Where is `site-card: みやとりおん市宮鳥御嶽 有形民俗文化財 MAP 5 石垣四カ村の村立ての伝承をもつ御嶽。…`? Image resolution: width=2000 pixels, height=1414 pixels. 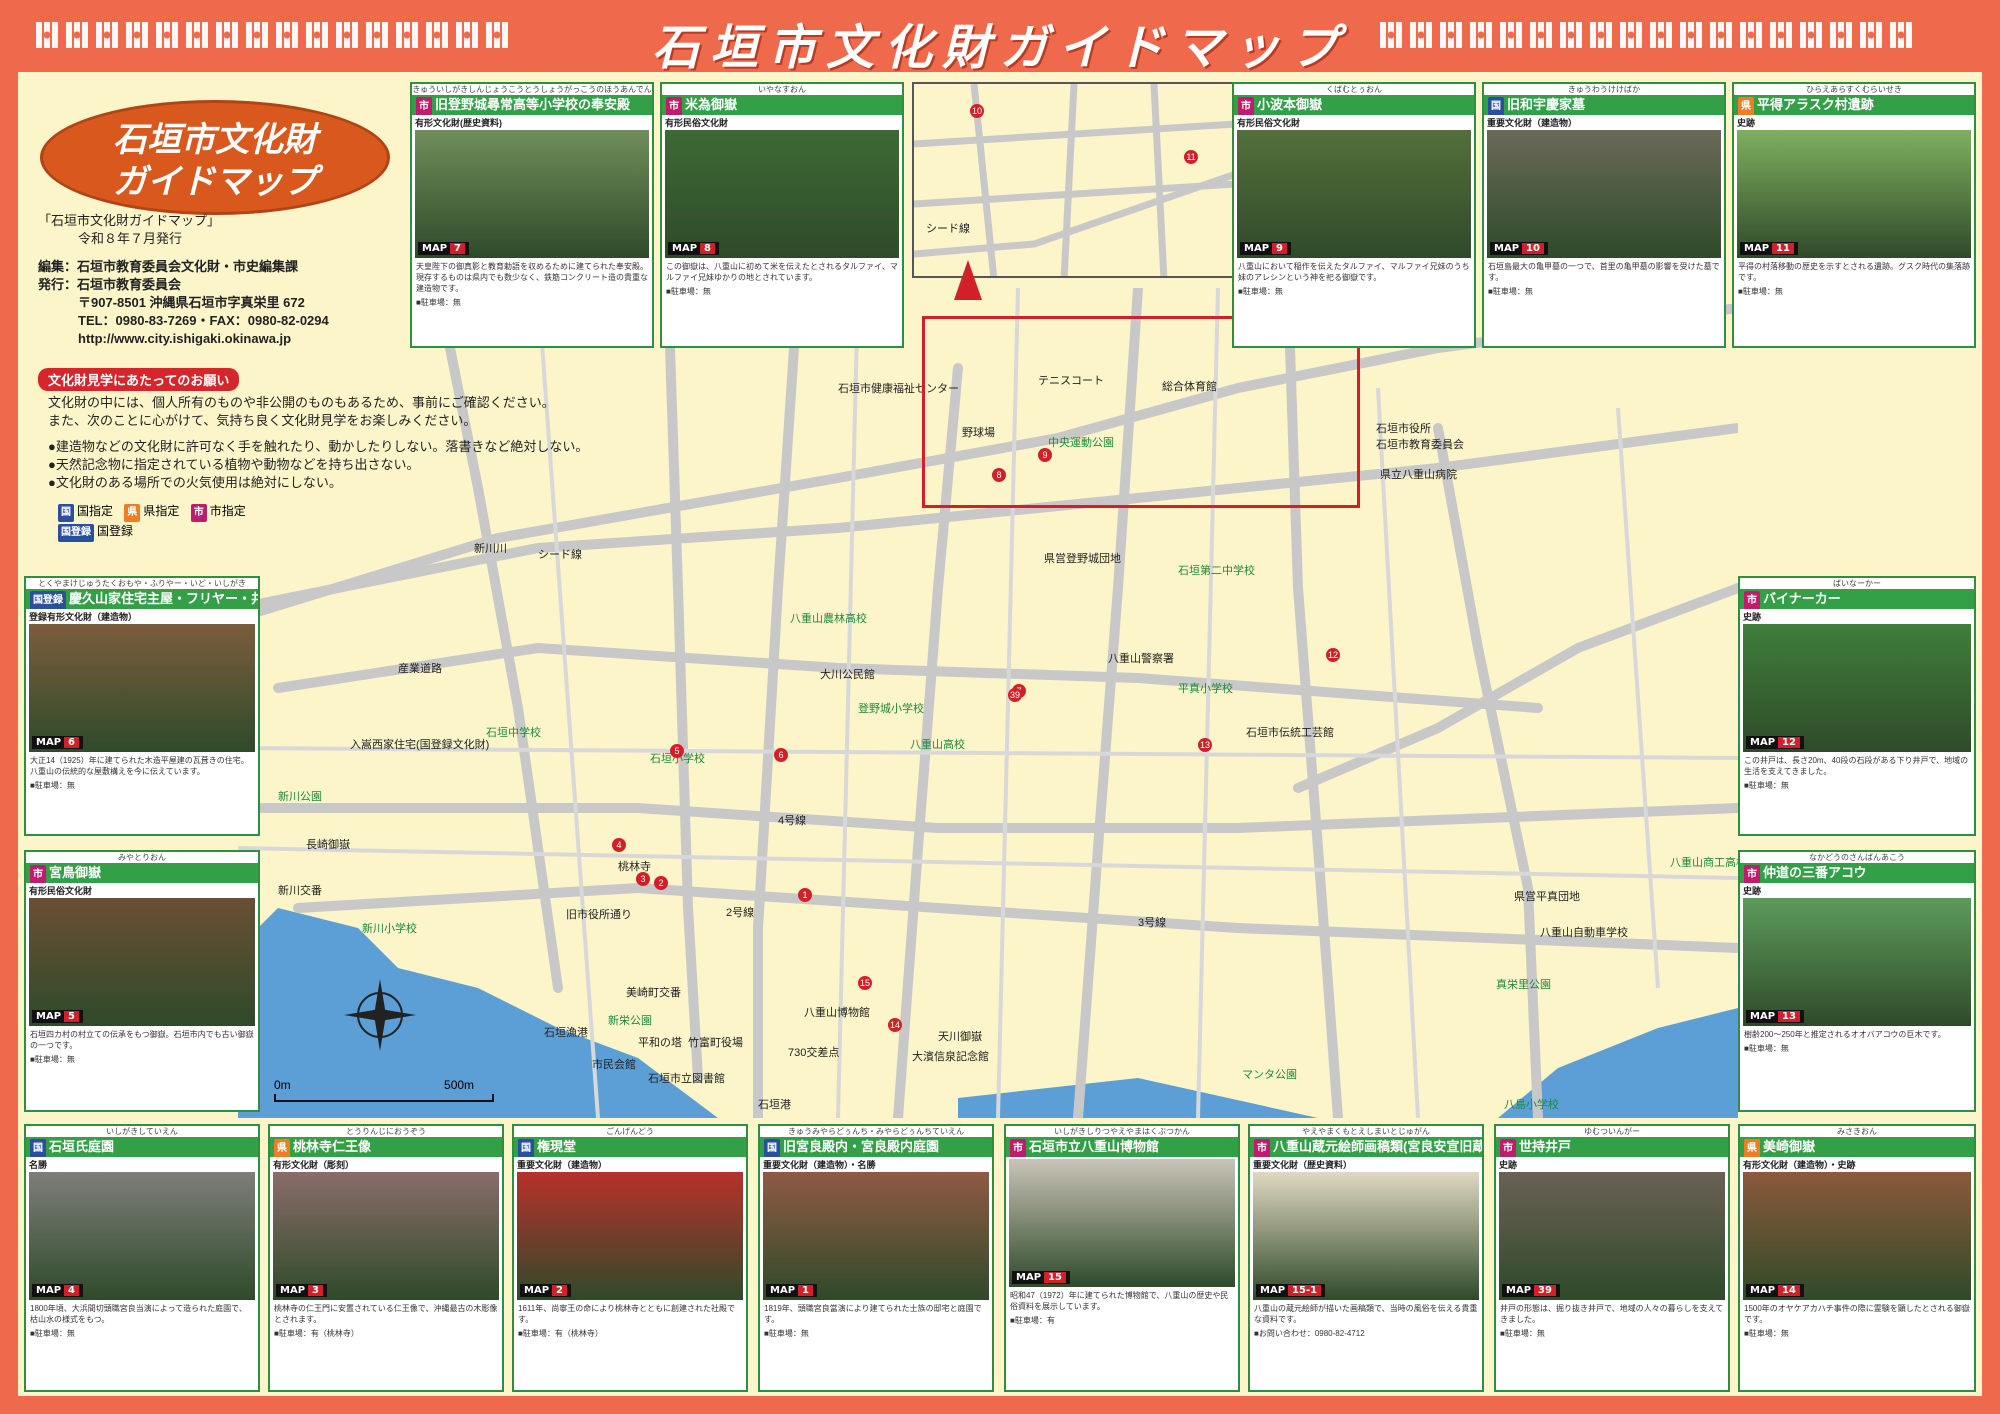 site-card: みやとりおん市宮鳥御嶽 有形民俗文化財 MAP 5 石垣四カ村の村立ての伝承をもつ御嶽。… is located at coordinates (142, 981).